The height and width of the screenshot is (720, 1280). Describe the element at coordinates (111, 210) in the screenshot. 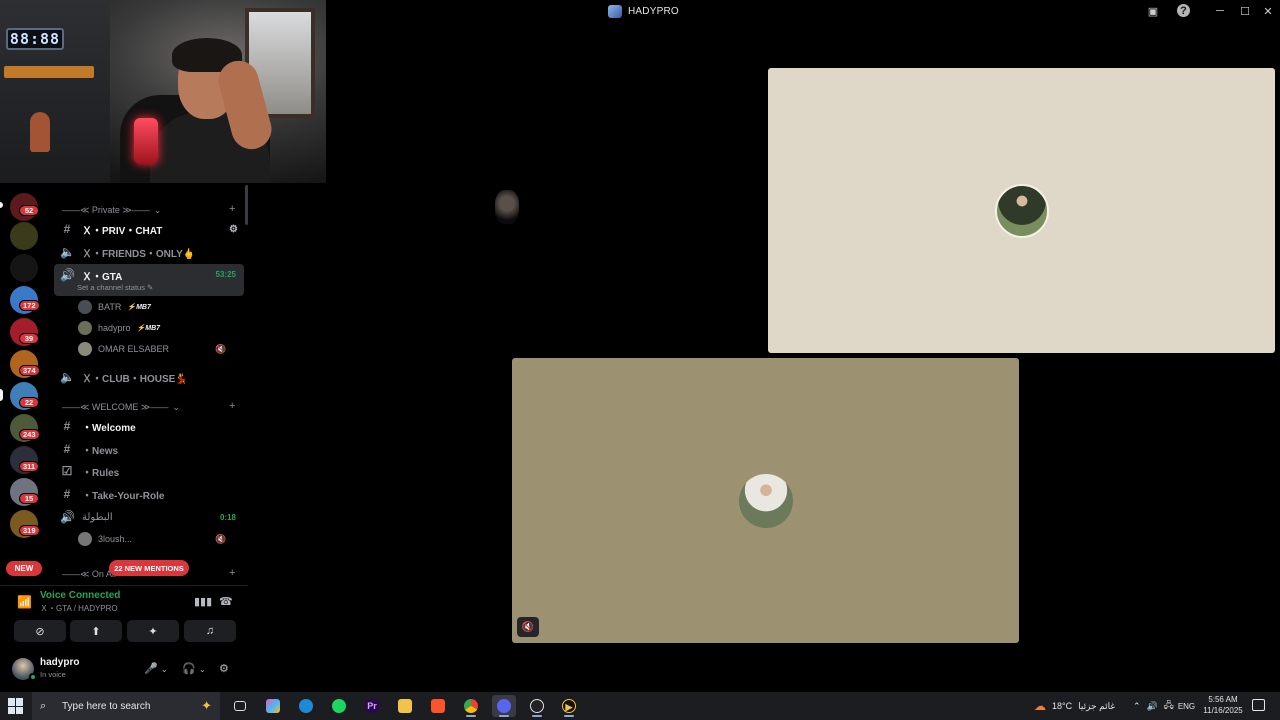

I see `category-private: ——≪ Private ≫—— ⌄` at that location.